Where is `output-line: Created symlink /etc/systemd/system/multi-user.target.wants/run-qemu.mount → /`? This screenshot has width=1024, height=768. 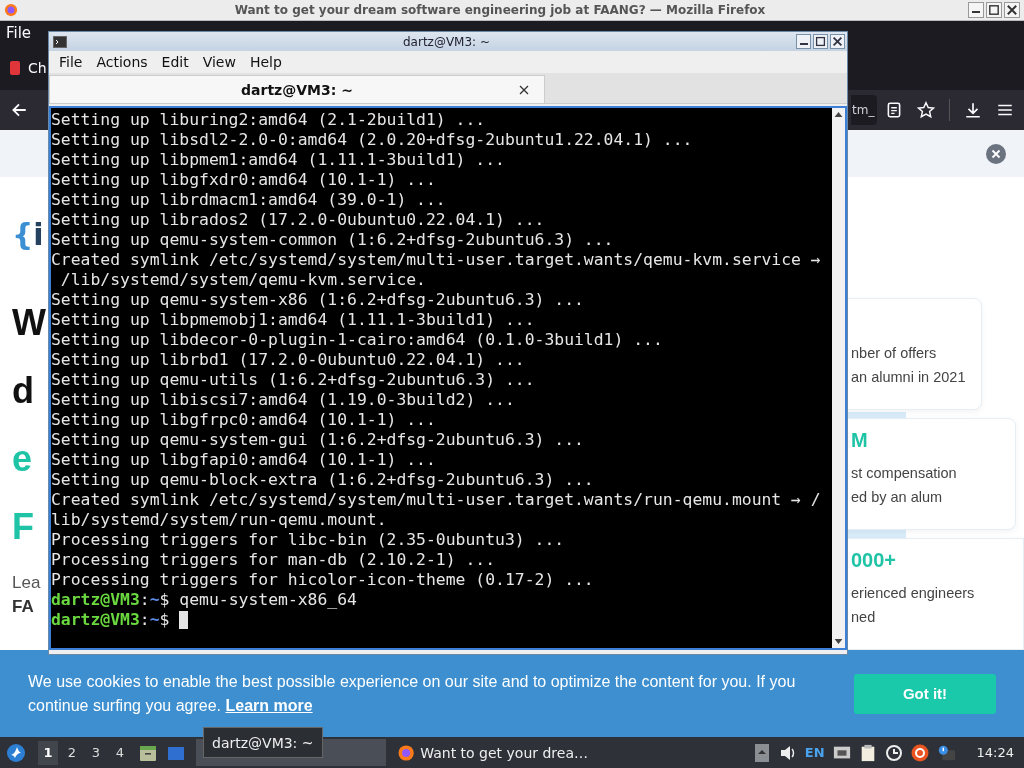 output-line: Created symlink /etc/systemd/system/multi-user.target.wants/run-qemu.mount → / is located at coordinates (436, 500).